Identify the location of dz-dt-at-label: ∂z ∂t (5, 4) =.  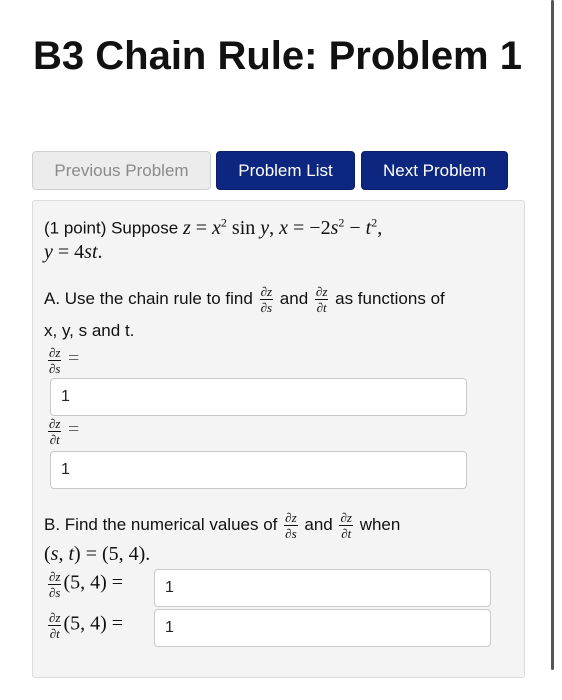
(86, 625).